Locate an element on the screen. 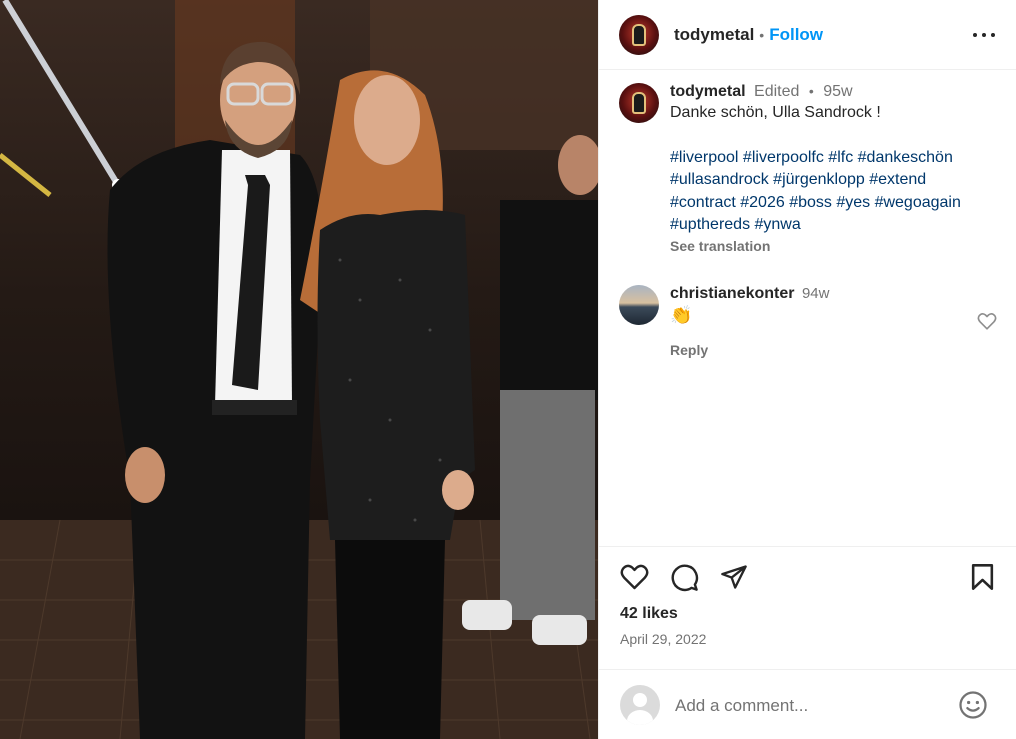 This screenshot has height=739, width=1016. caption-time: 95w is located at coordinates (837, 91).